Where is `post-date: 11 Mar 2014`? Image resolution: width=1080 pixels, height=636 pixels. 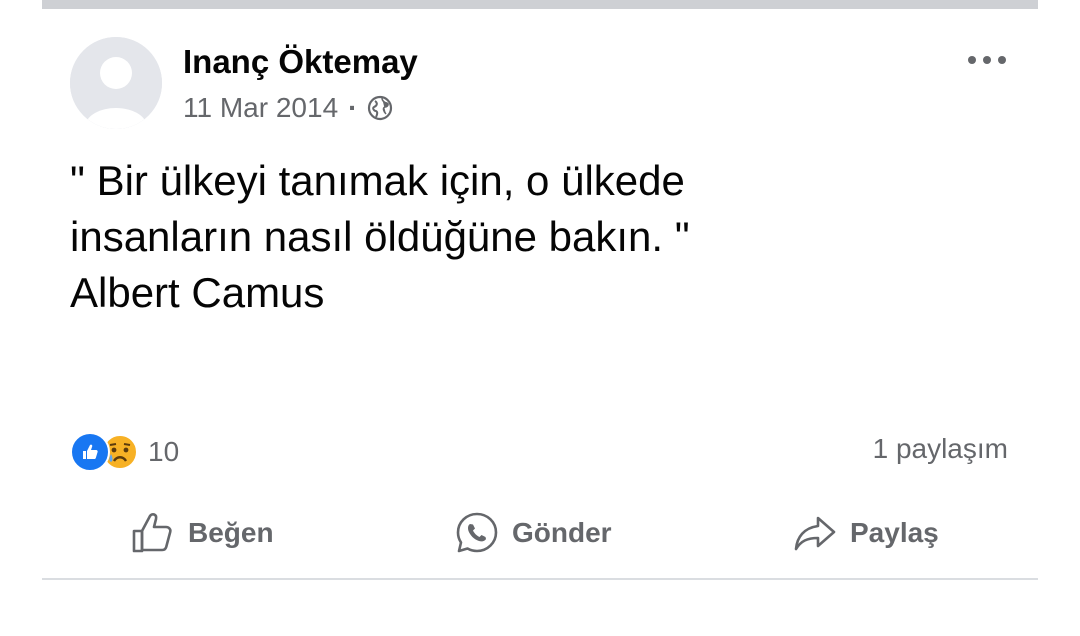
post-date: 11 Mar 2014 is located at coordinates (260, 108).